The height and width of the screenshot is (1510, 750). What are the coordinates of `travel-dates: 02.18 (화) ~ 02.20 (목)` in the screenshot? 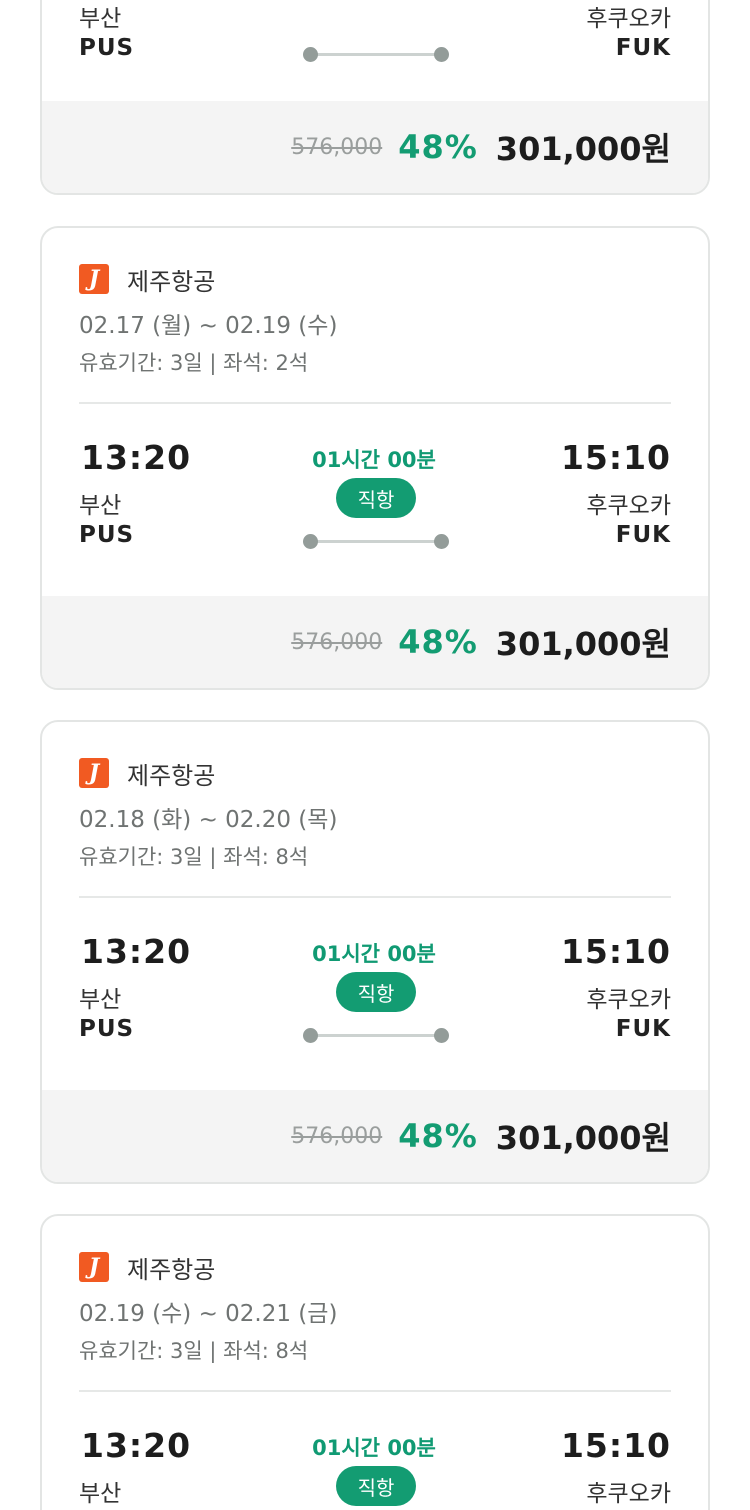 It's located at (208, 820).